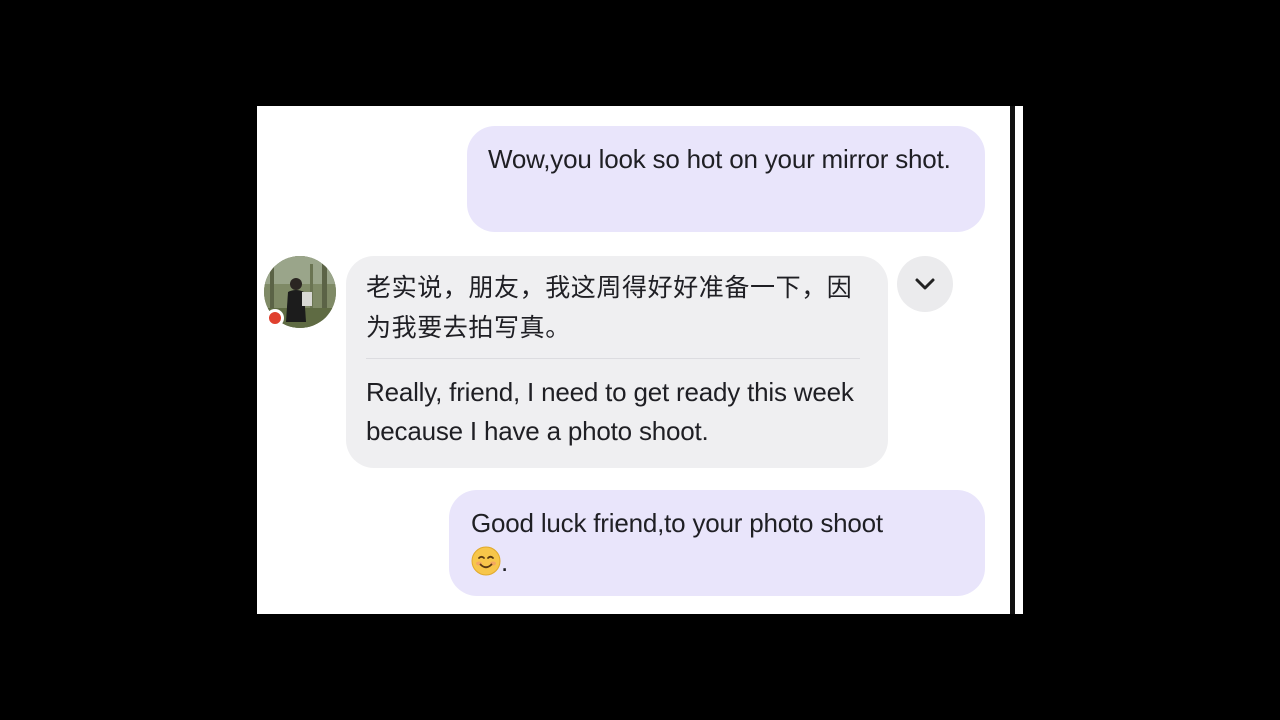  I want to click on smiling-face-icon, so click(486, 561).